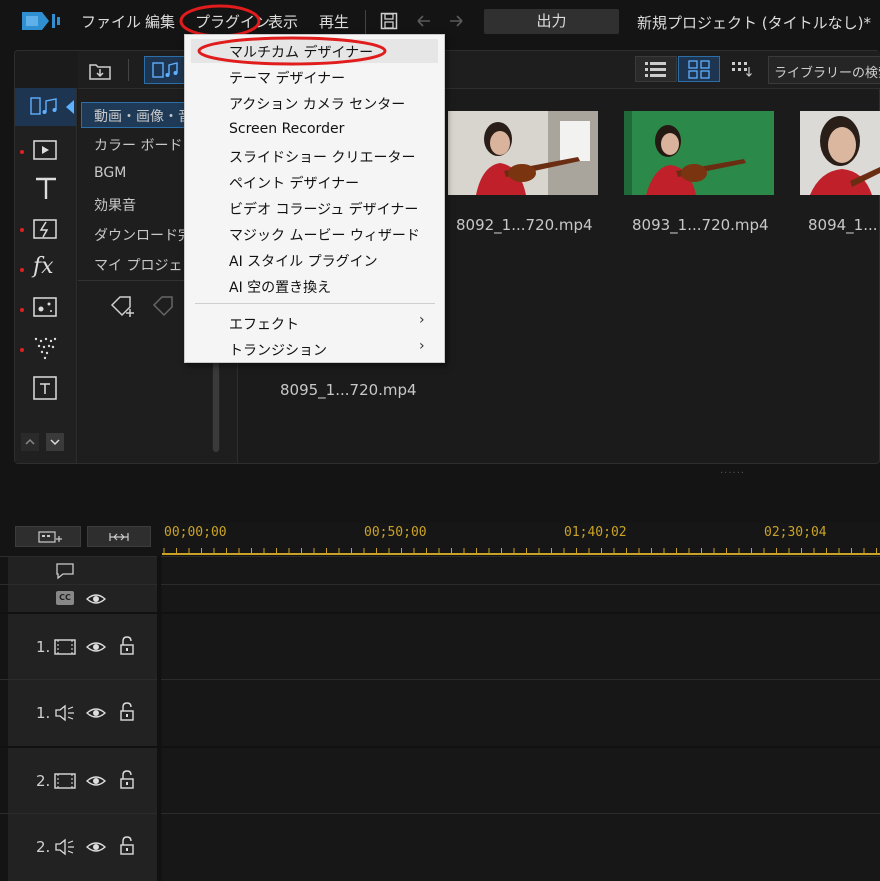  Describe the element at coordinates (440, 598) in the screenshot. I see `subtitle-track: CC` at that location.